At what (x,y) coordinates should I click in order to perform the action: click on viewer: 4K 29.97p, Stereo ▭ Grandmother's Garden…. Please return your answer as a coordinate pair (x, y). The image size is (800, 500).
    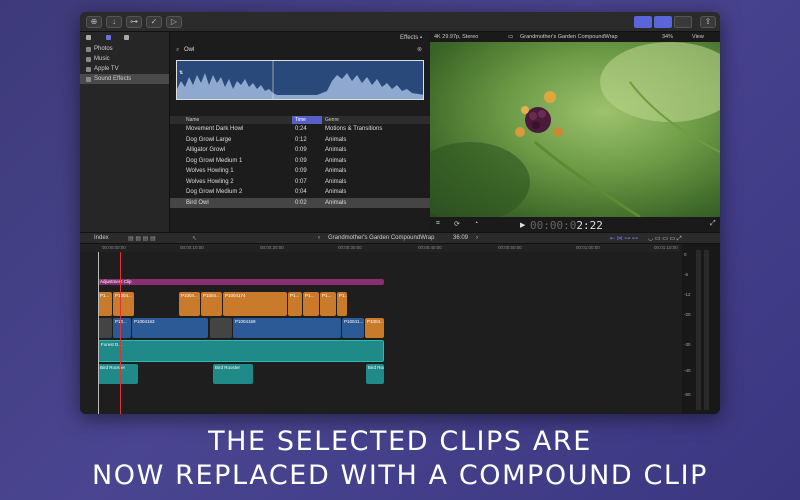
    Looking at the image, I should click on (575, 132).